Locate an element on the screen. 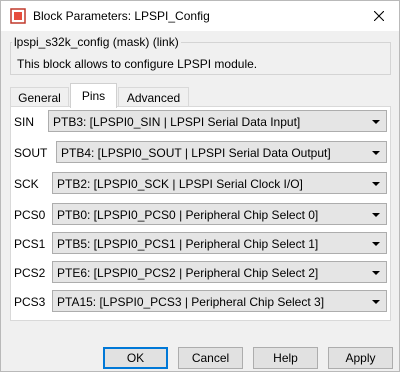  tab-label: Pins is located at coordinates (93, 96).